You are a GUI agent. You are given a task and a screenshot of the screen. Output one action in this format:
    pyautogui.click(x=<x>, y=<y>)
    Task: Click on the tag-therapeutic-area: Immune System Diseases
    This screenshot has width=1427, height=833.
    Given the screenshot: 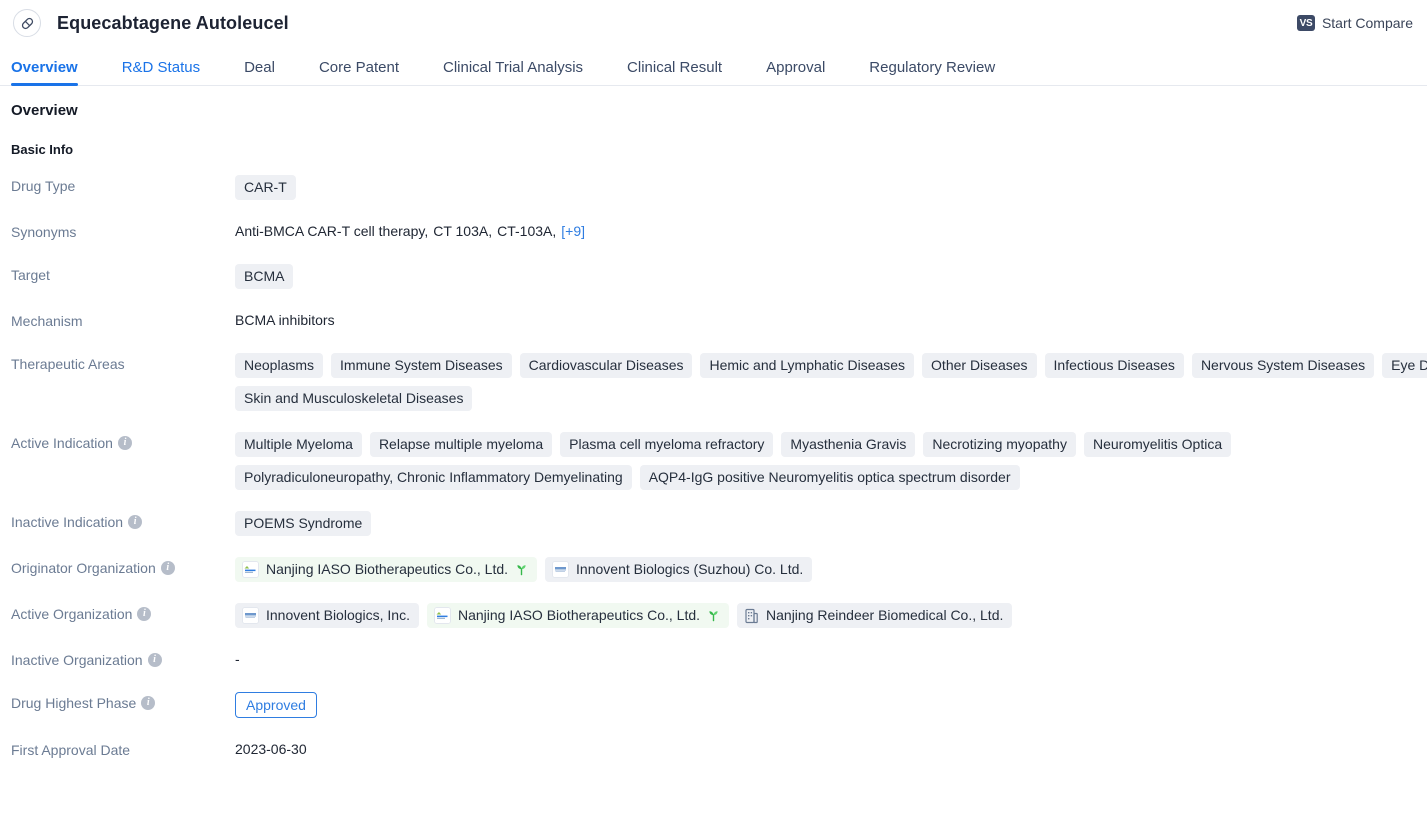 What is the action you would take?
    pyautogui.click(x=421, y=365)
    